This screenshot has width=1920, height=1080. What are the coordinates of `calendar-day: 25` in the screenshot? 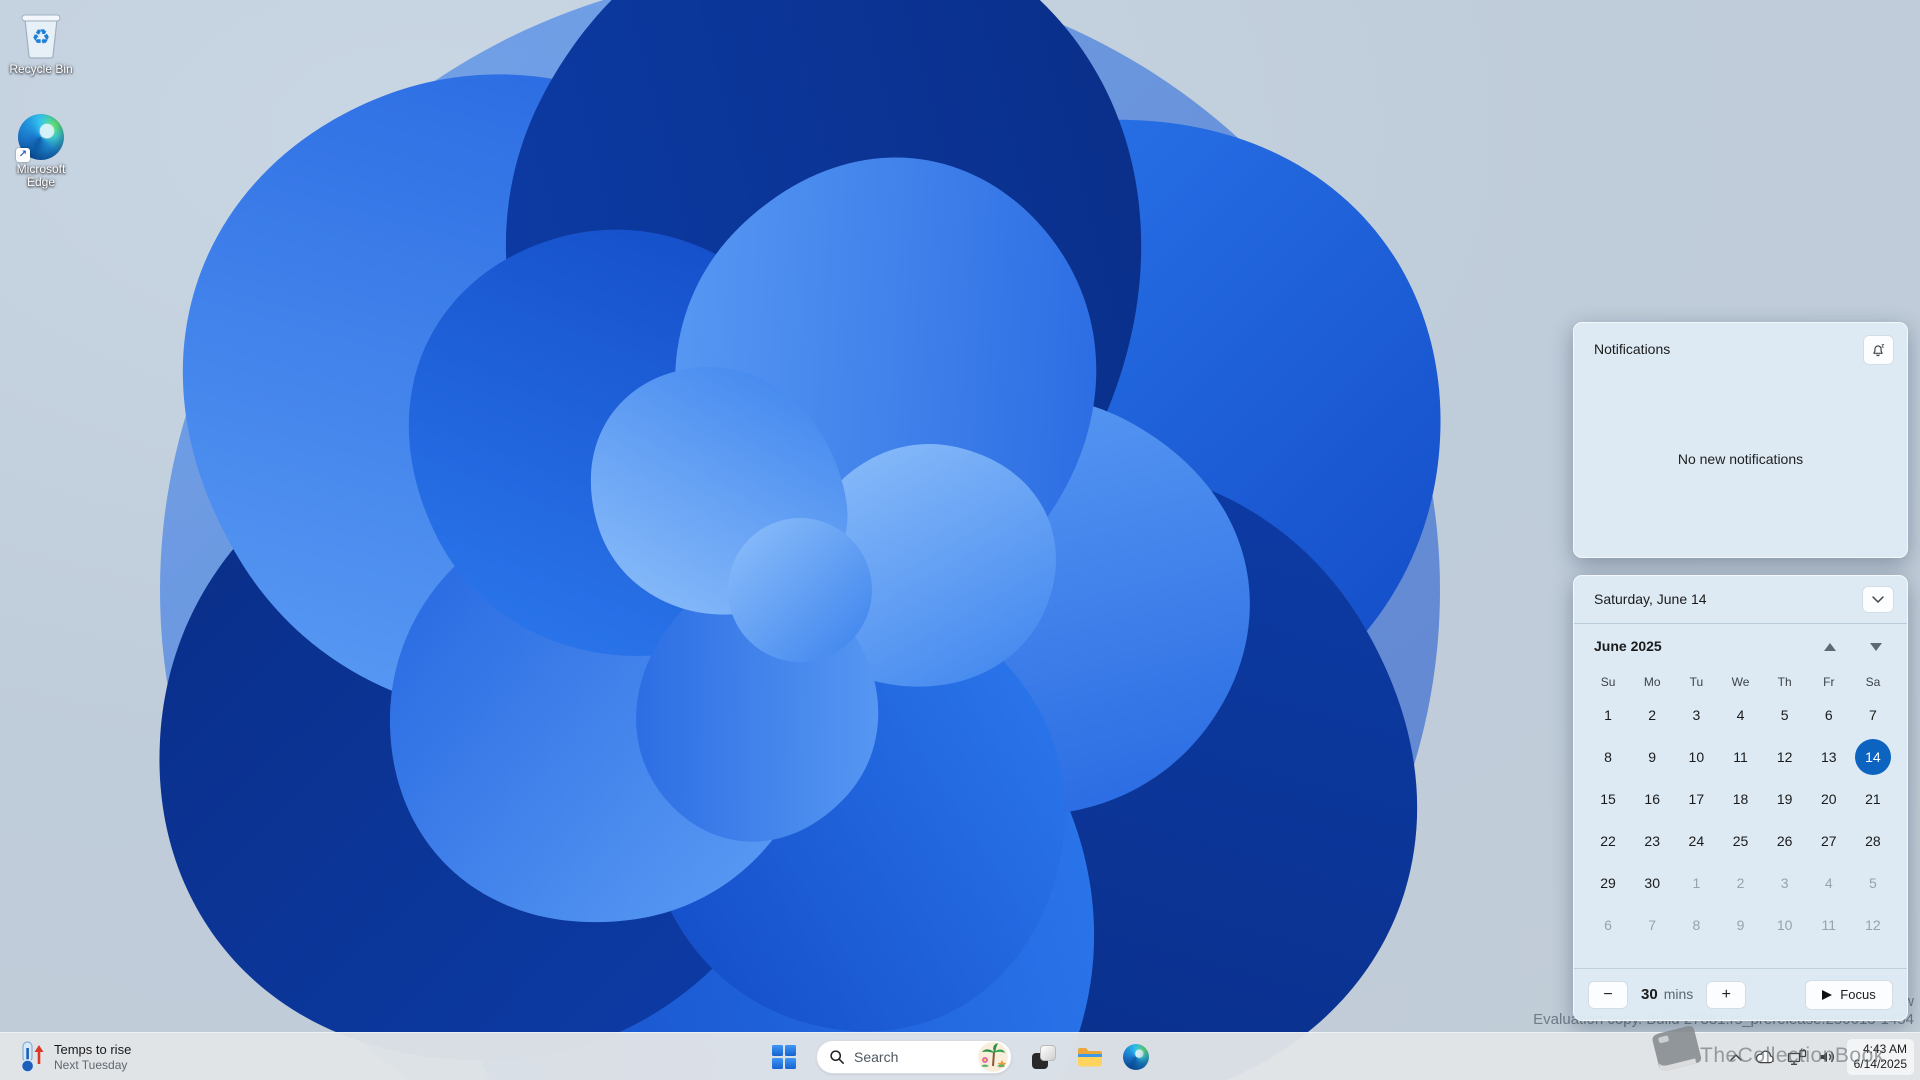 It's located at (1740, 841).